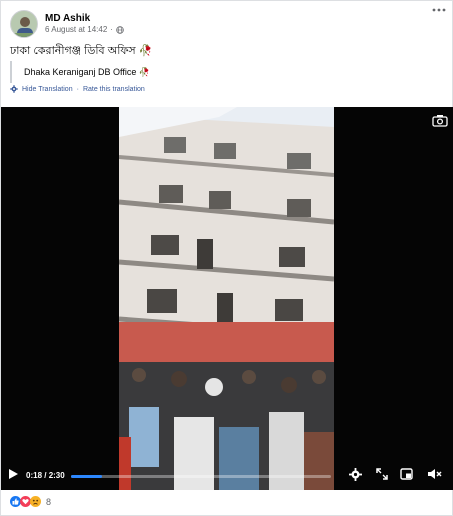 This screenshot has width=453, height=516. Describe the element at coordinates (11, 72) in the screenshot. I see `quote-bar` at that location.